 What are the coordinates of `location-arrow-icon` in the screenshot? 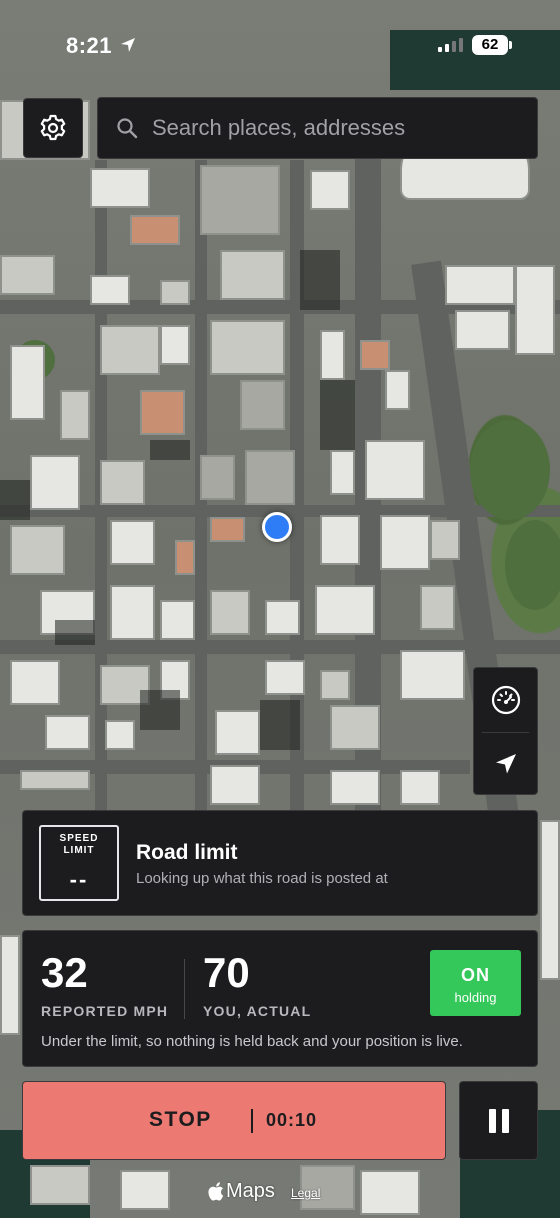 It's located at (505, 764).